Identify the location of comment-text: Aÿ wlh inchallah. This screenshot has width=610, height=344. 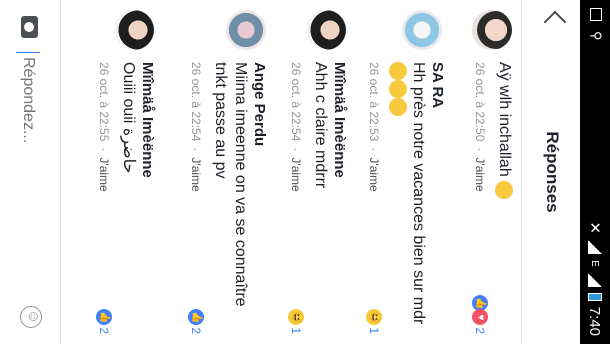
(504, 198).